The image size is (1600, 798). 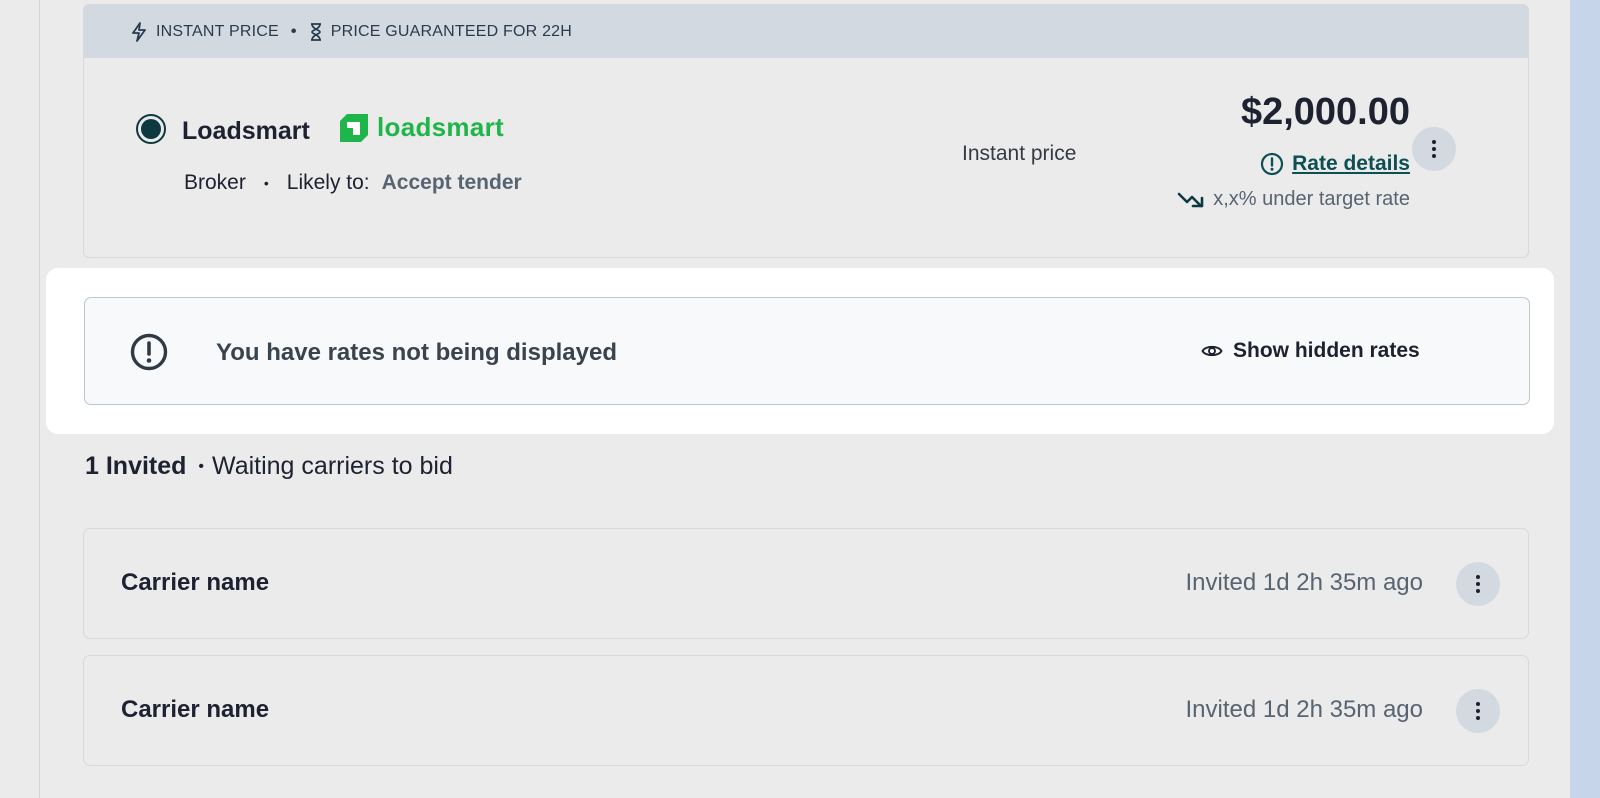 I want to click on under-target-text: x,x% under target rate, so click(x=1311, y=199).